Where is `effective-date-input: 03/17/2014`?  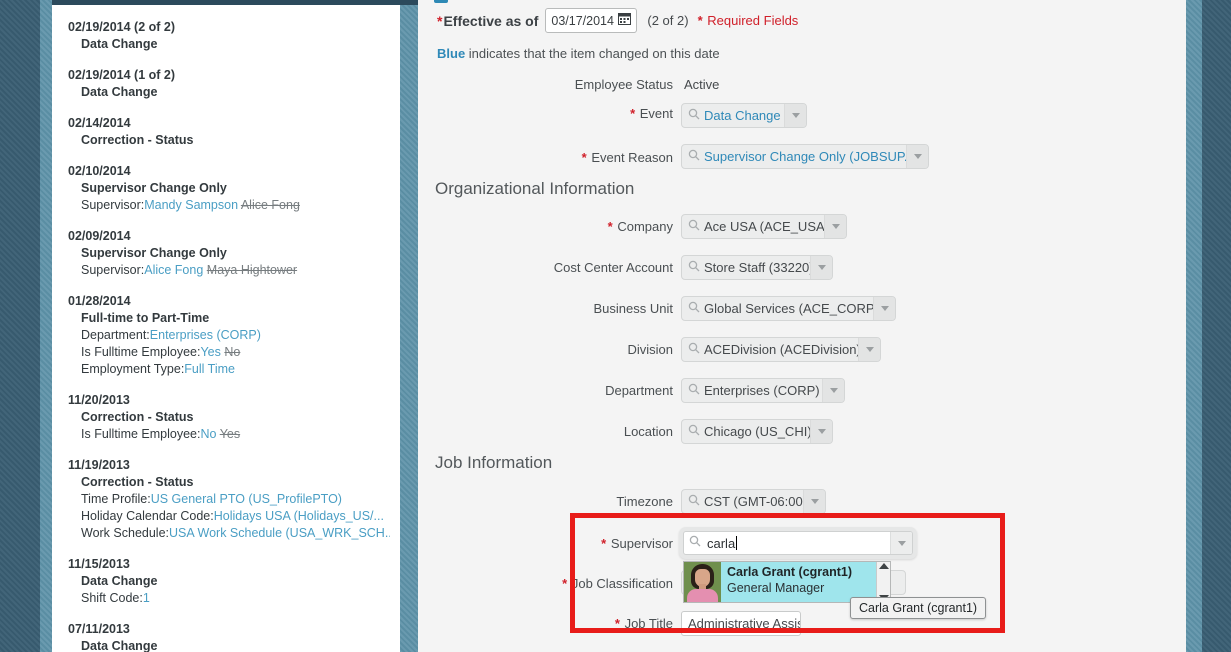
effective-date-input: 03/17/2014 is located at coordinates (591, 20).